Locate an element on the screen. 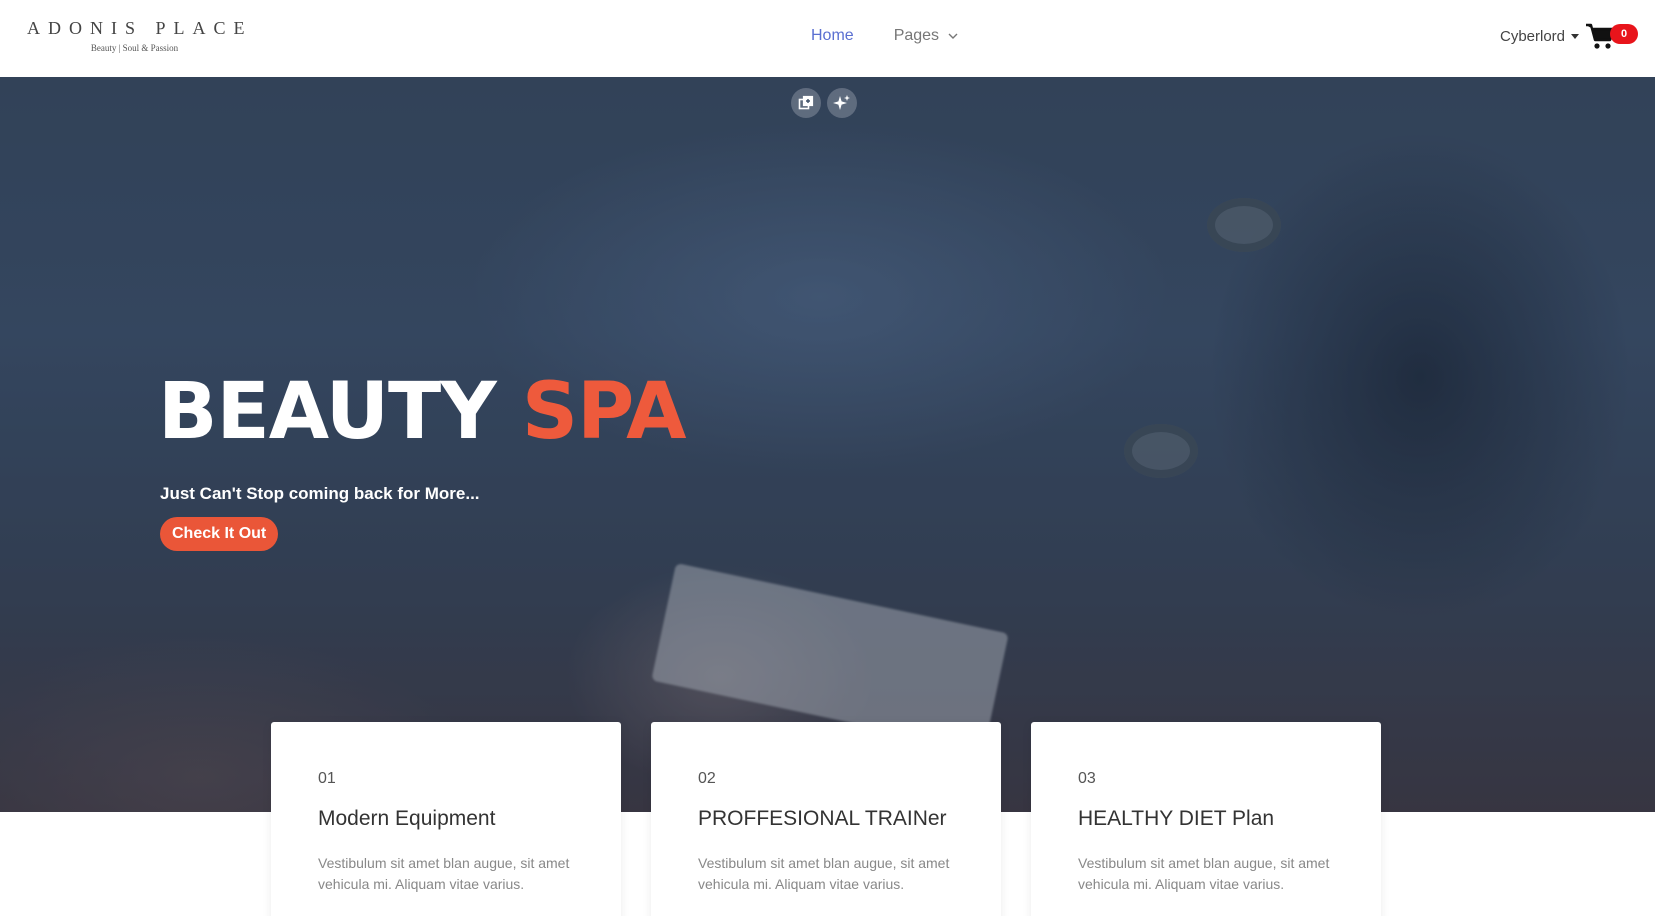  feature-number: 03 is located at coordinates (1087, 778).